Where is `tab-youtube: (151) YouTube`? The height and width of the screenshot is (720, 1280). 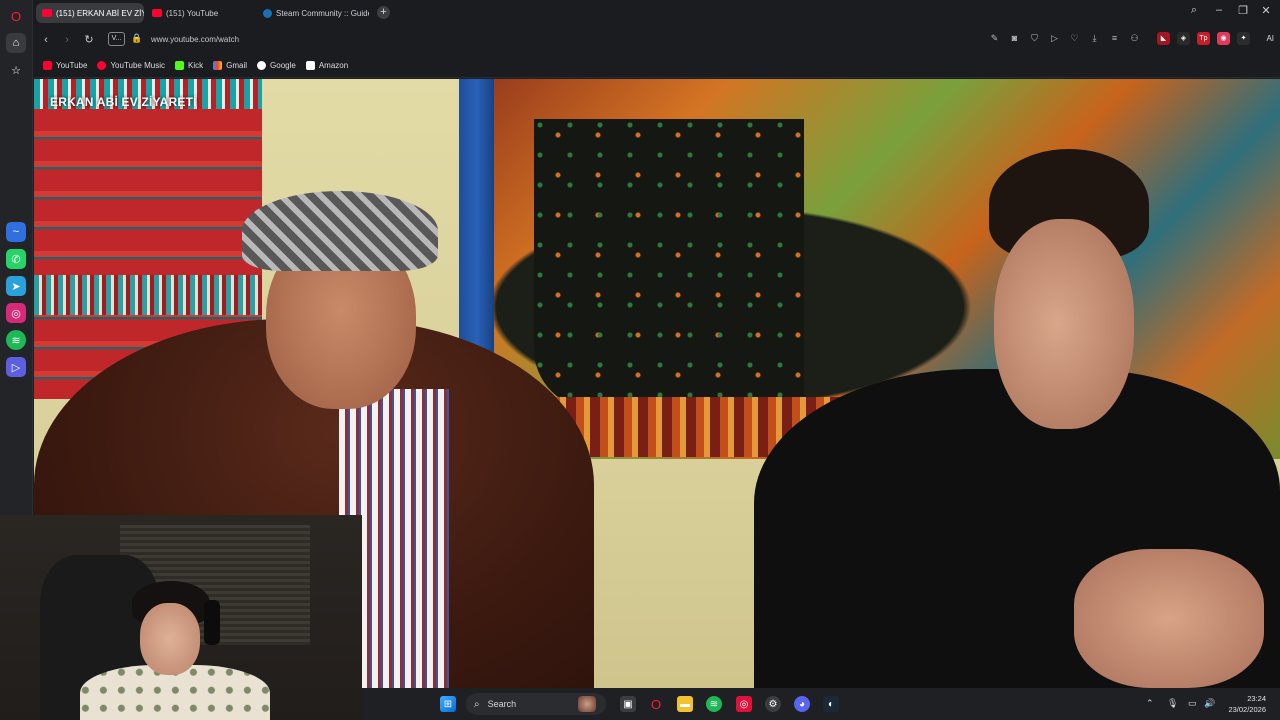
tab-youtube: (151) YouTube is located at coordinates (199, 13).